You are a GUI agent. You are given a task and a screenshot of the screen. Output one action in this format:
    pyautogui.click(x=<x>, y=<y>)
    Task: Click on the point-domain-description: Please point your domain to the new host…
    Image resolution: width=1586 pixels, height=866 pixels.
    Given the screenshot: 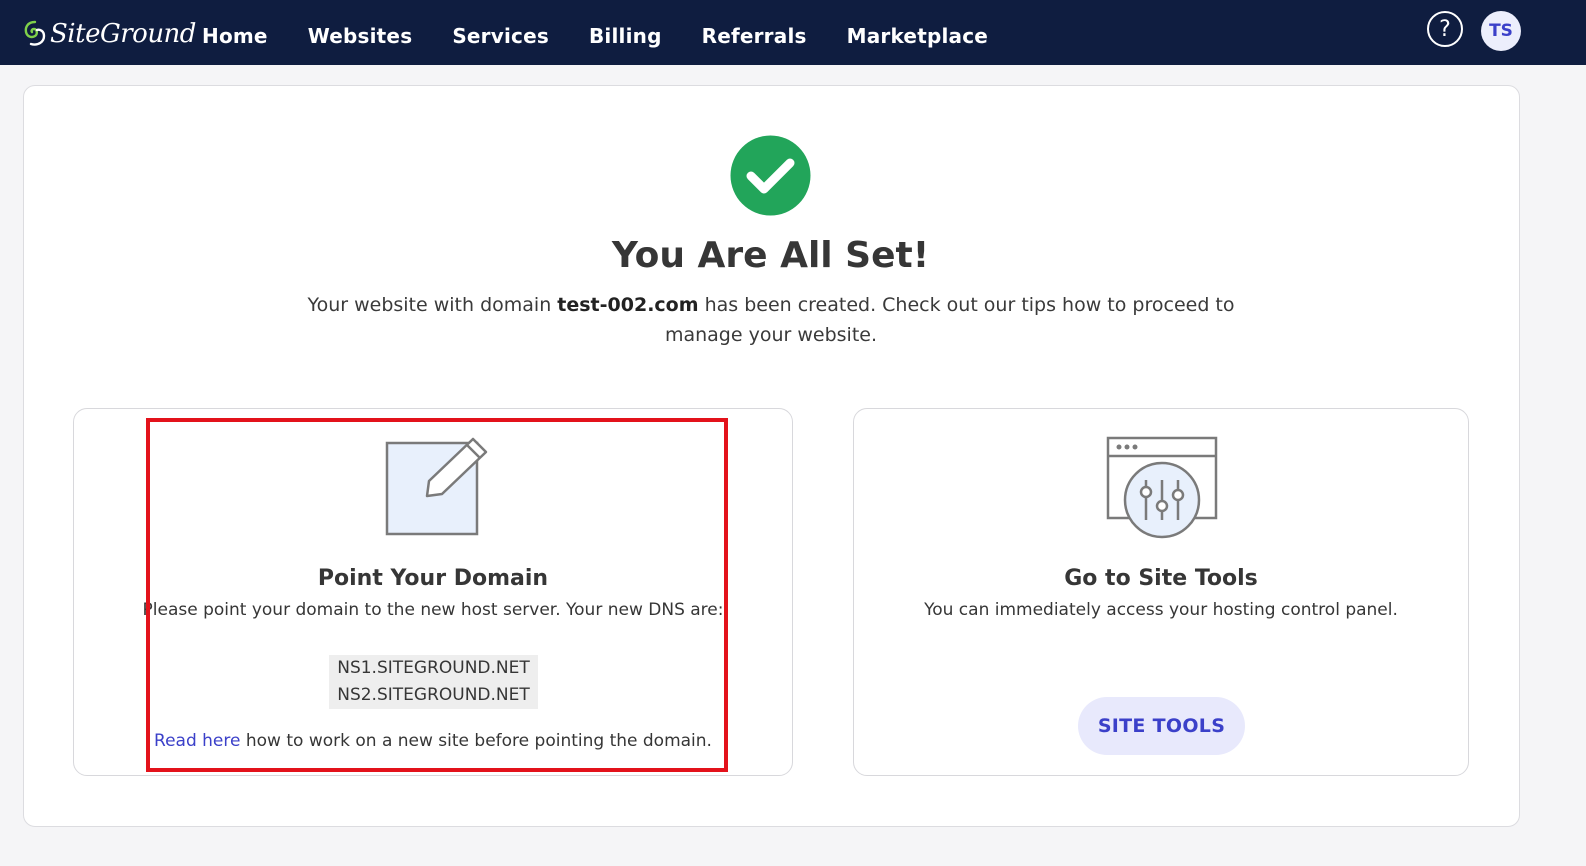 What is the action you would take?
    pyautogui.click(x=433, y=610)
    